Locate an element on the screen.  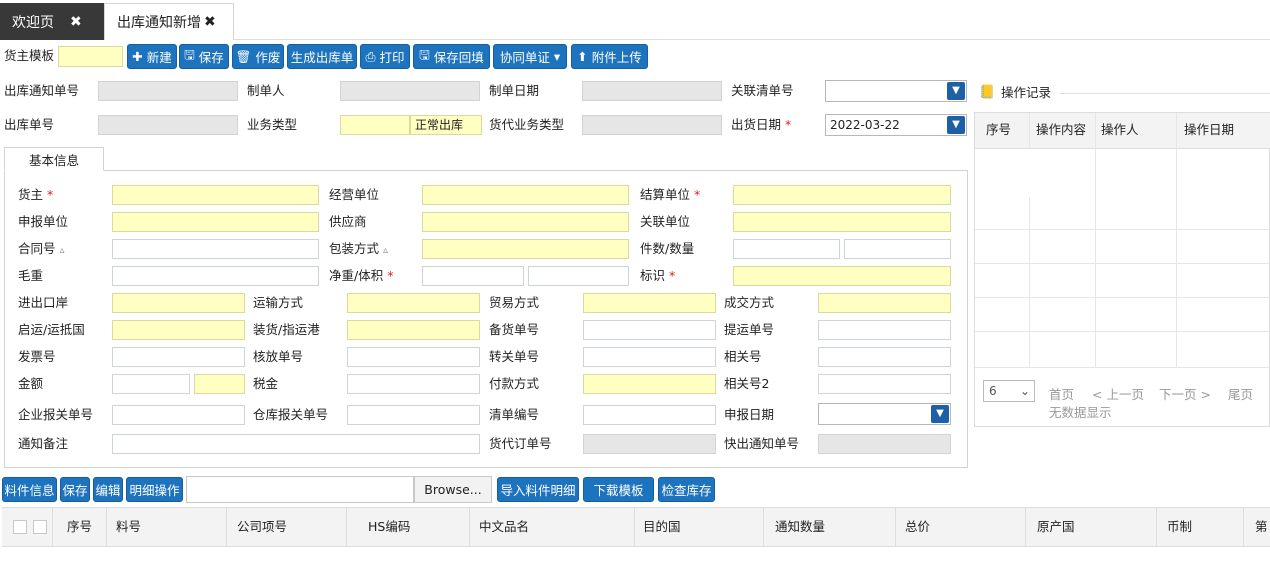
payment-input is located at coordinates (649, 384).